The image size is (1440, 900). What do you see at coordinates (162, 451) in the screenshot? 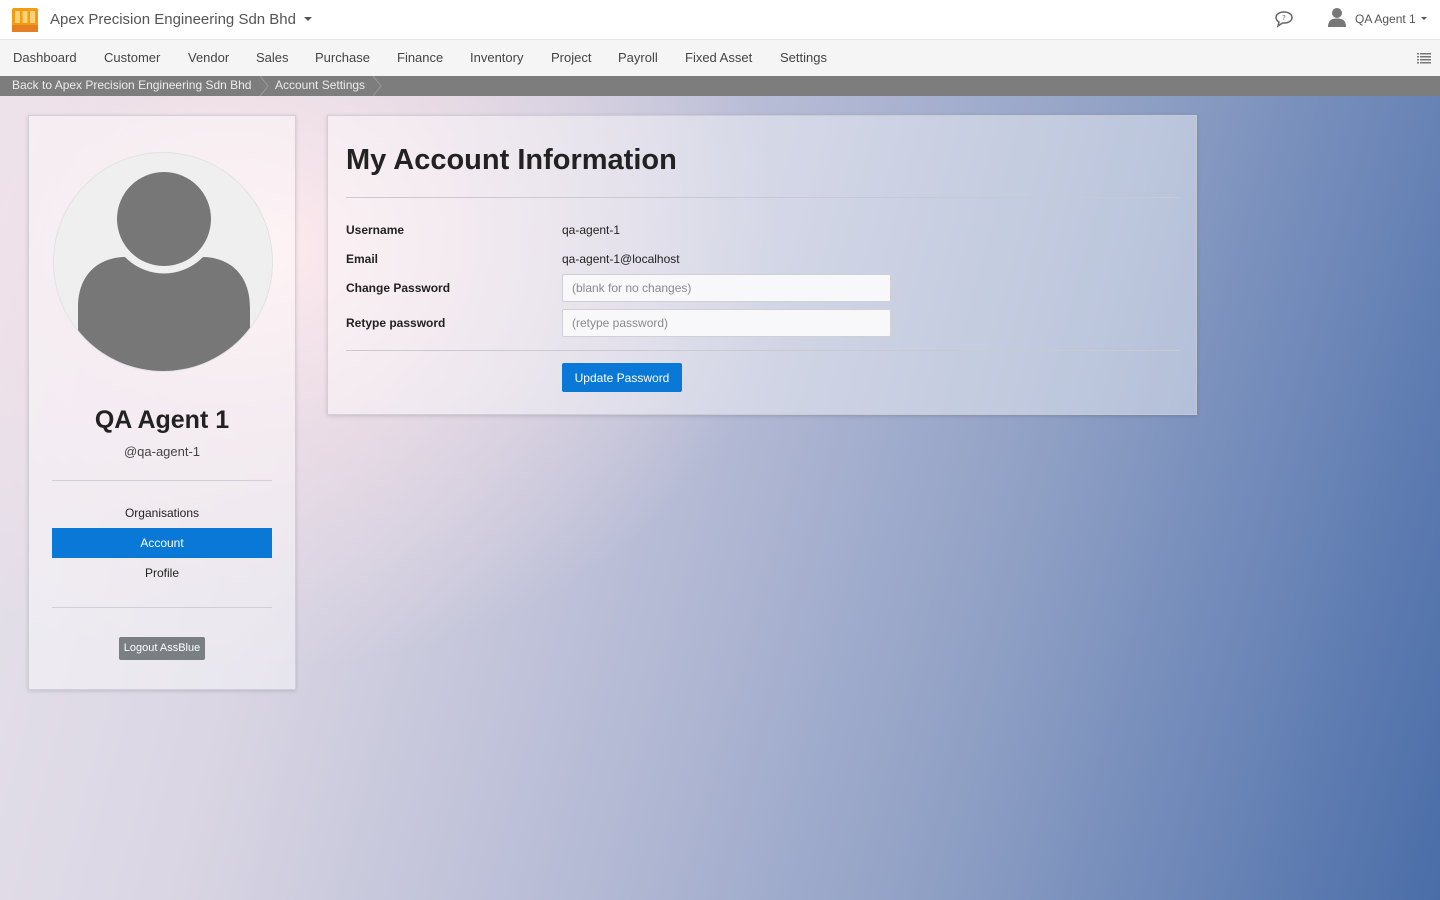
I see `profile-handle: @qa-agent-1` at bounding box center [162, 451].